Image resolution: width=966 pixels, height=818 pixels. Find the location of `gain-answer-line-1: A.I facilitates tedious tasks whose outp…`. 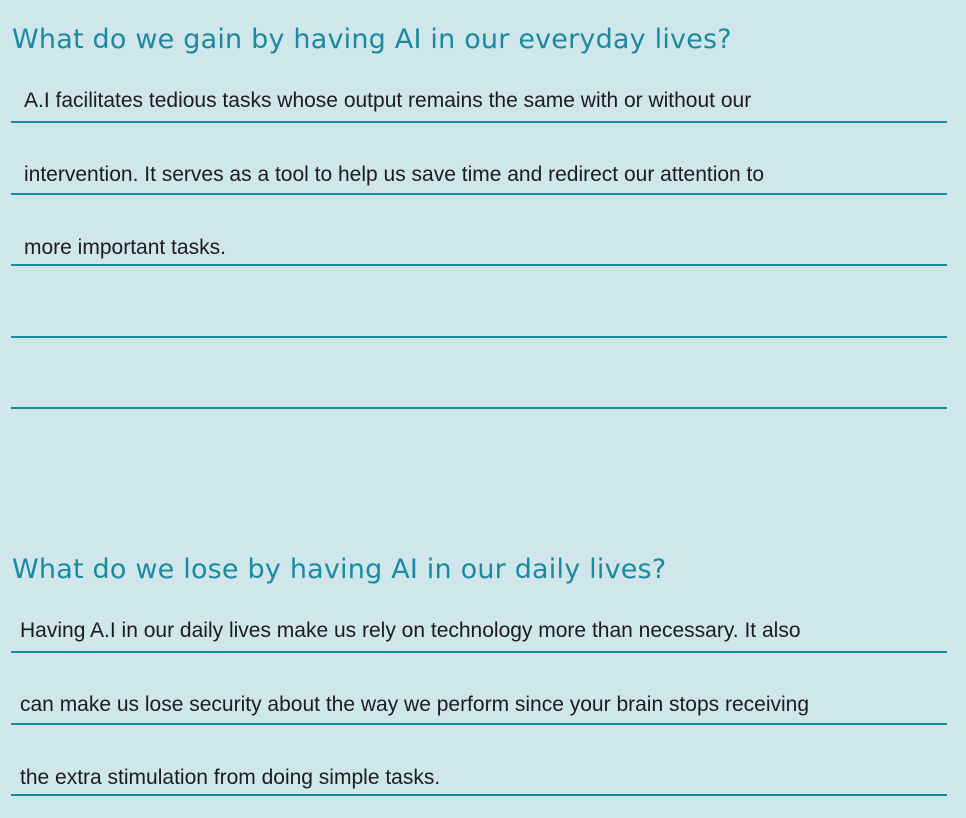

gain-answer-line-1: A.I facilitates tedious tasks whose outp… is located at coordinates (388, 100).